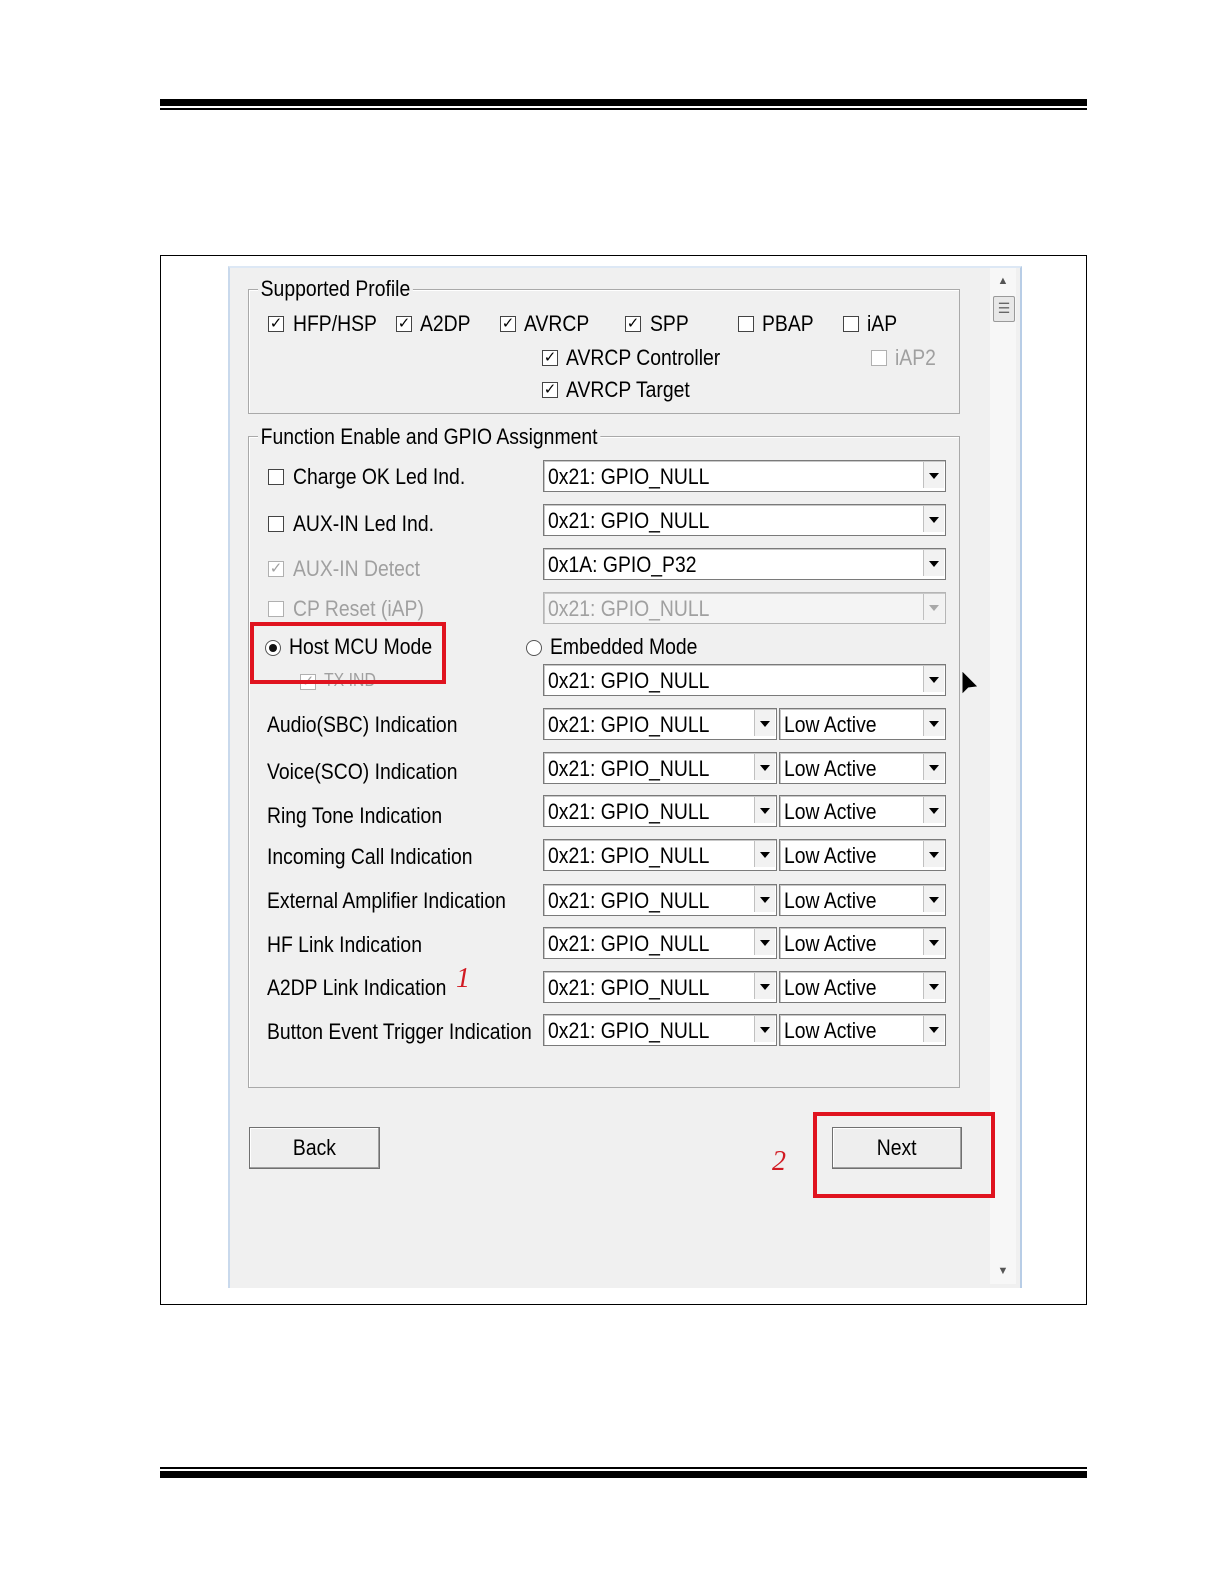 The height and width of the screenshot is (1584, 1224). I want to click on charge-ok-gpio-value: 0x21: GPIO_NULL, so click(629, 476).